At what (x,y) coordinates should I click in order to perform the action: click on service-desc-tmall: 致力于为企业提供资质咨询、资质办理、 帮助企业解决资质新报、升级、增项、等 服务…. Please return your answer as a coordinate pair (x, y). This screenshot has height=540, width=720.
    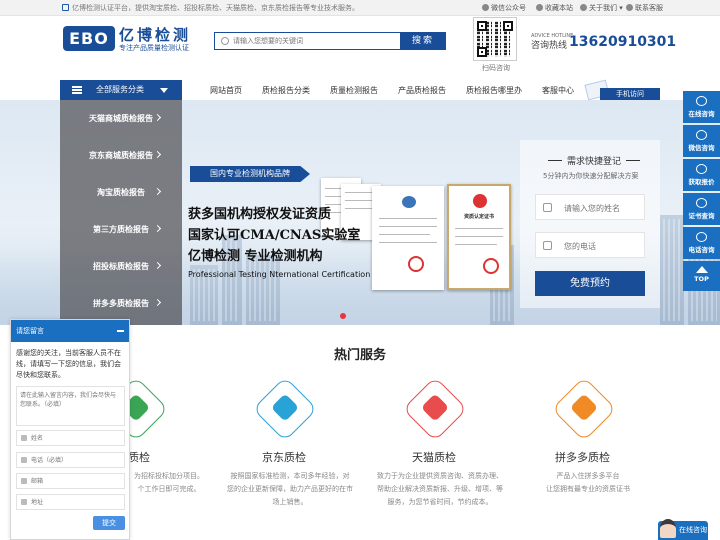
    Looking at the image, I should click on (440, 489).